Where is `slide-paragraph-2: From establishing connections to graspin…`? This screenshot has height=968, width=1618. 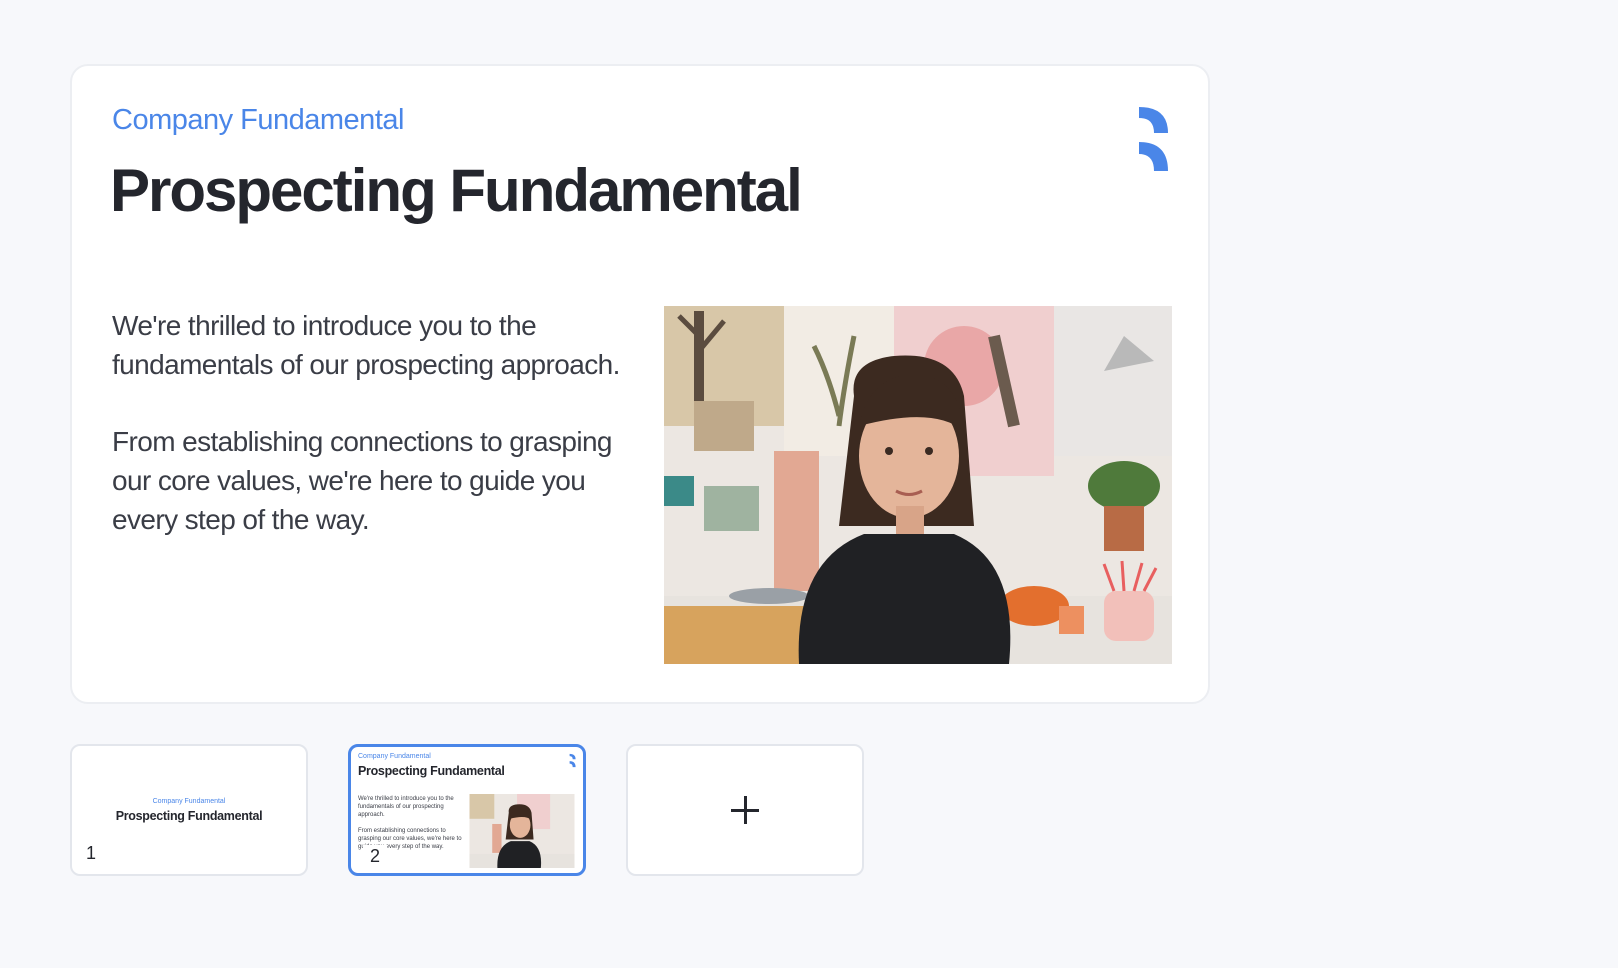
slide-paragraph-2: From establishing connections to graspin… is located at coordinates (362, 480).